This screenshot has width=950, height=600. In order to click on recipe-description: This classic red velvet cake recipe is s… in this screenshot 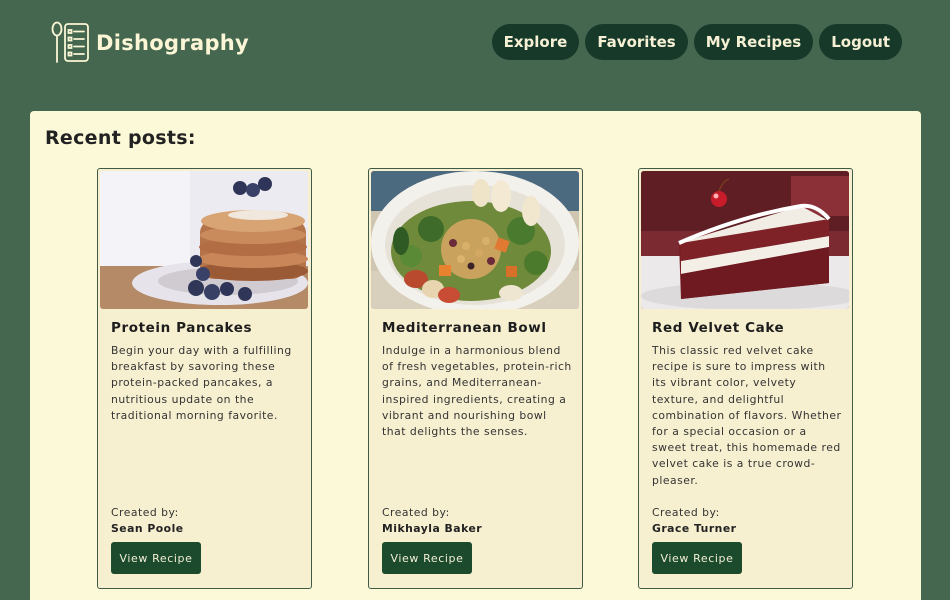, I will do `click(747, 415)`.